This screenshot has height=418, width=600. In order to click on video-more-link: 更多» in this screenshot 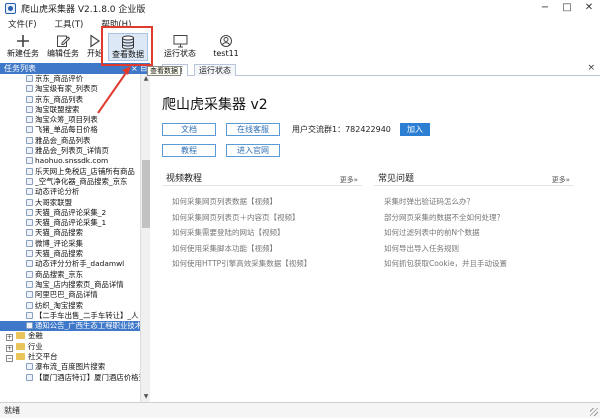, I will do `click(349, 180)`.